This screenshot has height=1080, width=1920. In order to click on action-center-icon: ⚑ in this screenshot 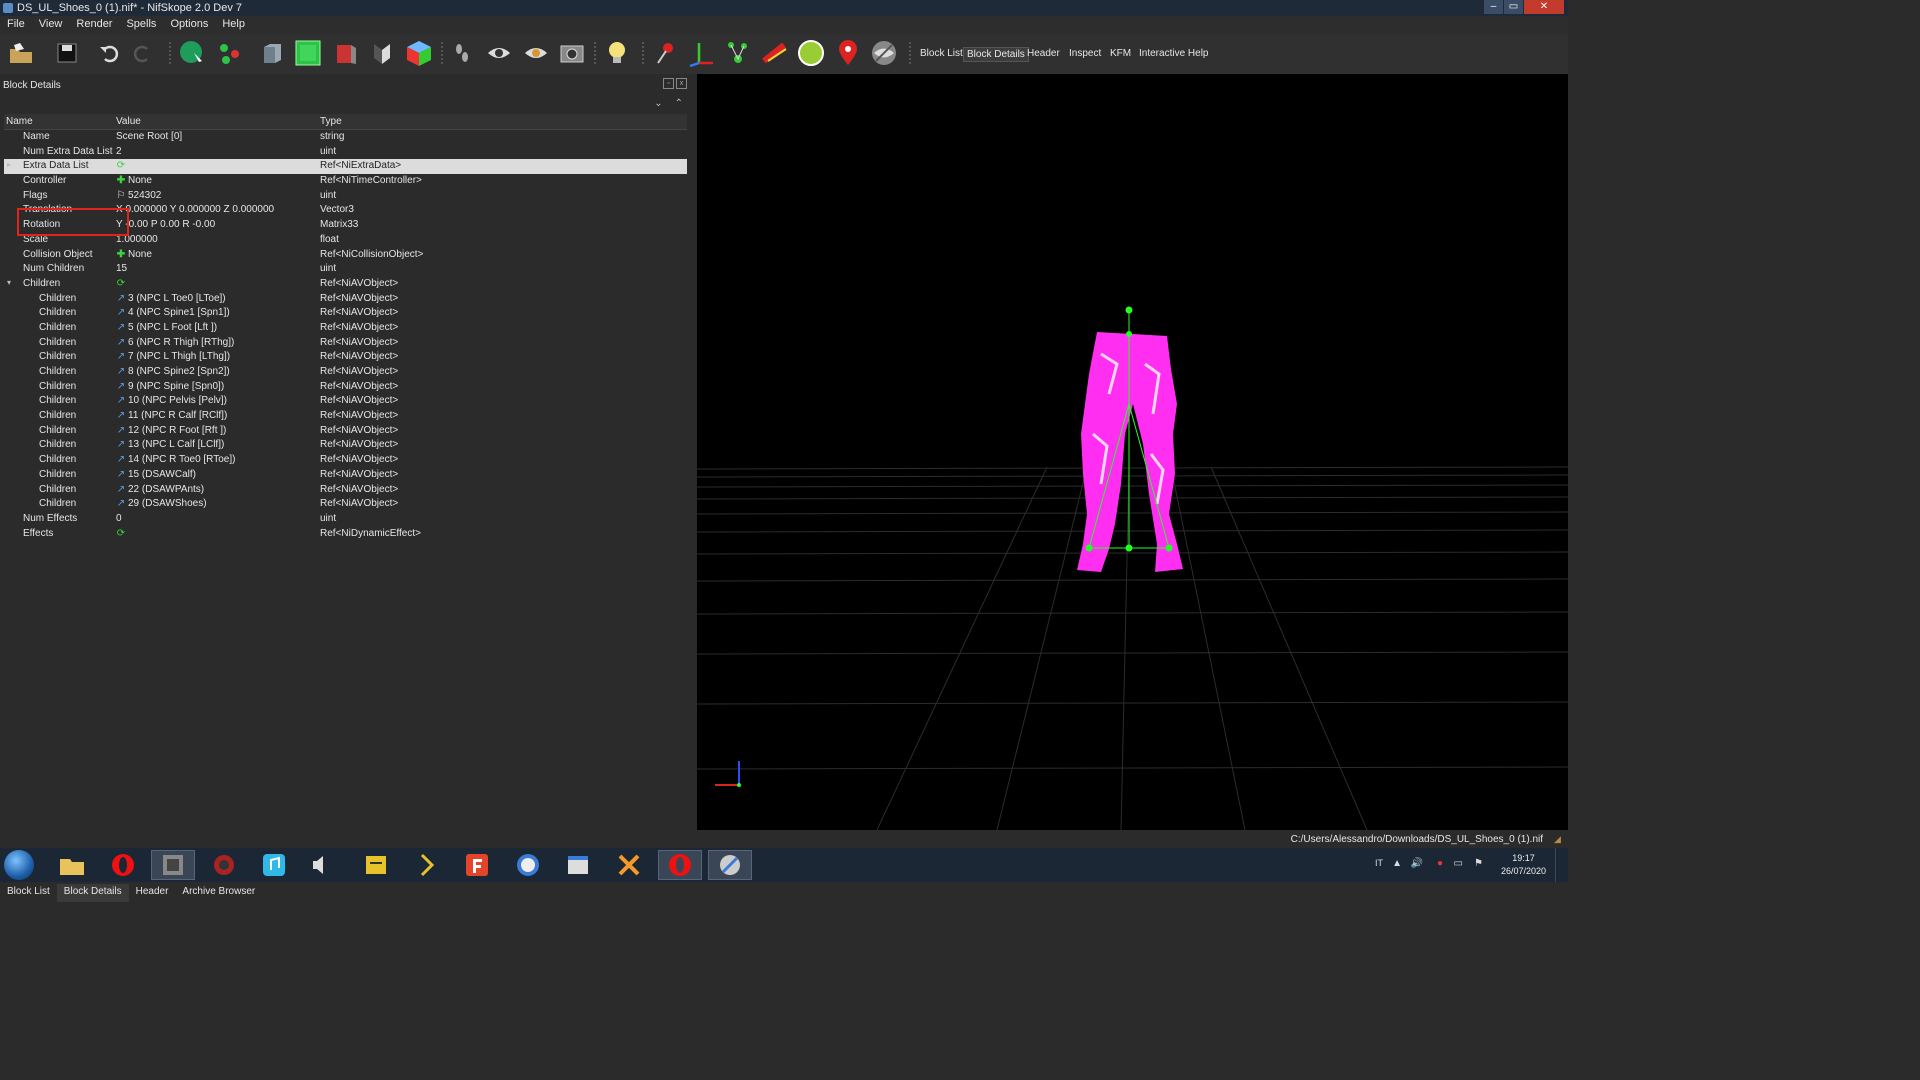, I will do `click(1478, 863)`.